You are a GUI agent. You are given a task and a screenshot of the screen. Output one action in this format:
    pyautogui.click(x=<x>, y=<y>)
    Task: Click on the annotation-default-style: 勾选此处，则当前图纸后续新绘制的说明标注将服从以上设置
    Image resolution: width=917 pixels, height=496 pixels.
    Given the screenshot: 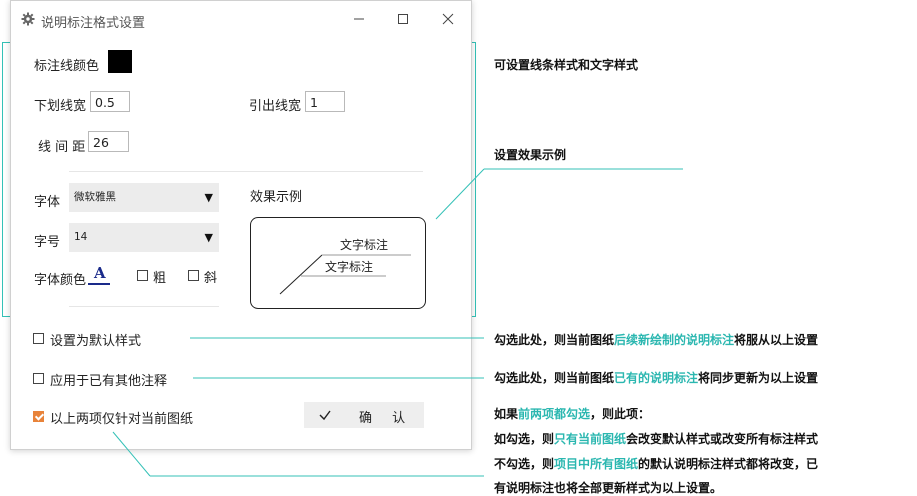 What is the action you would take?
    pyautogui.click(x=656, y=339)
    